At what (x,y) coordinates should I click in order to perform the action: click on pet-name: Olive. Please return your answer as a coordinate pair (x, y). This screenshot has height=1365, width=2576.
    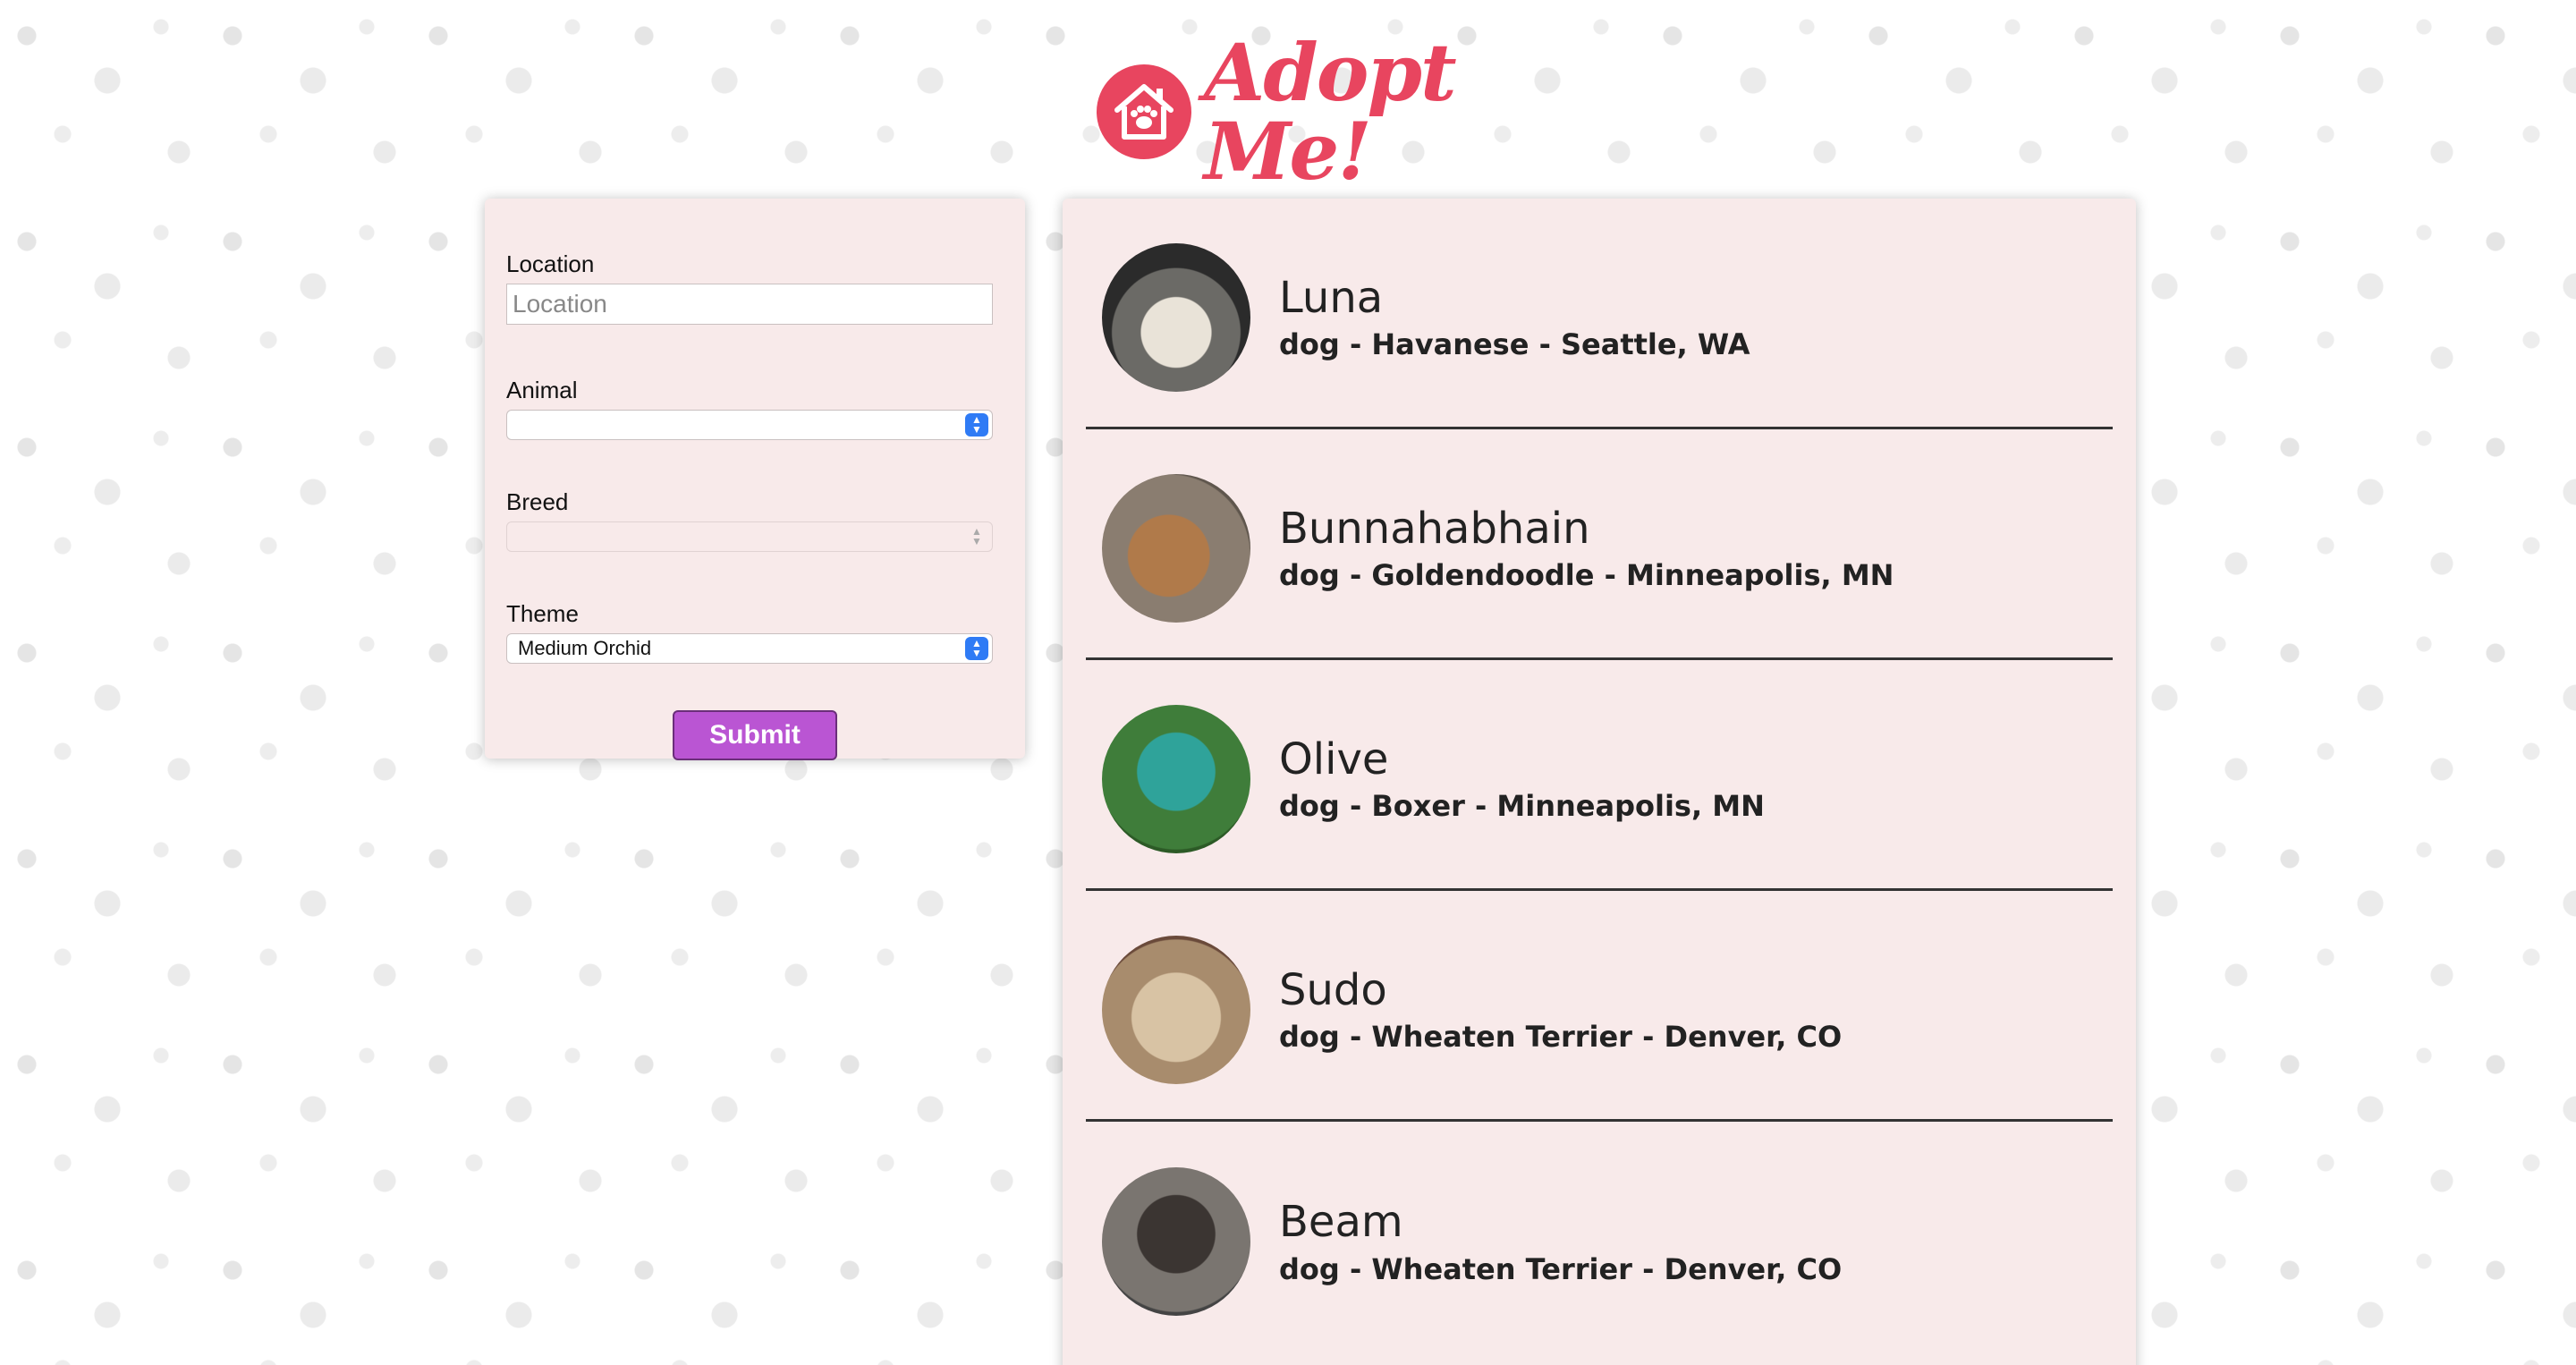
    Looking at the image, I should click on (1334, 758).